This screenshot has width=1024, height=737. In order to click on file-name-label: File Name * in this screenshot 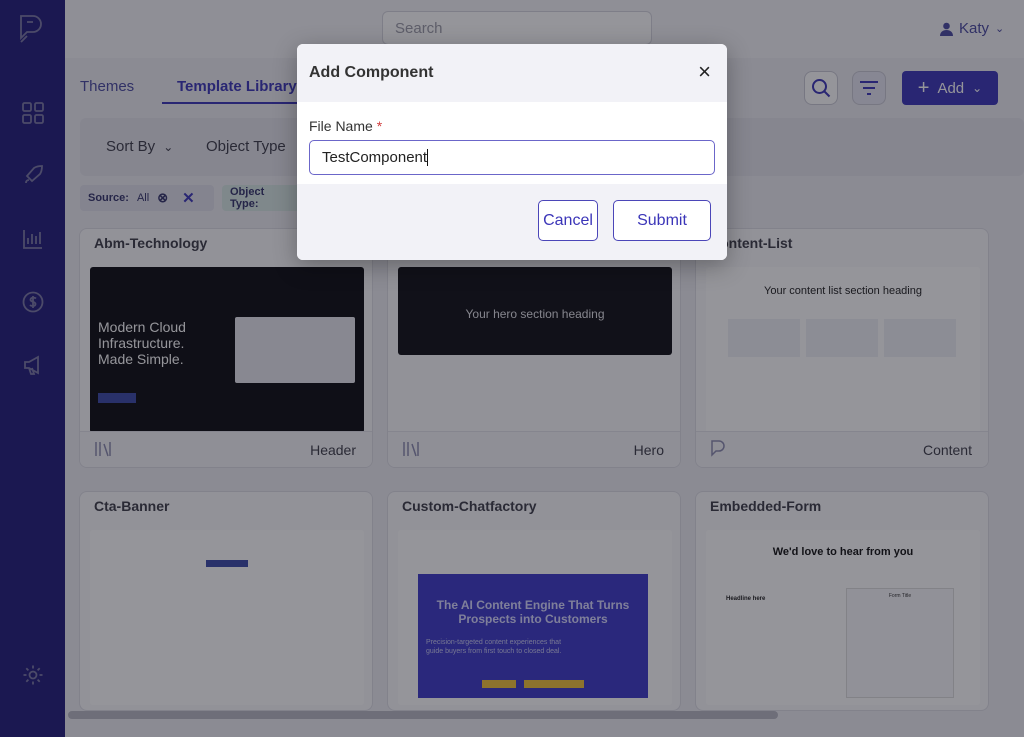, I will do `click(346, 126)`.